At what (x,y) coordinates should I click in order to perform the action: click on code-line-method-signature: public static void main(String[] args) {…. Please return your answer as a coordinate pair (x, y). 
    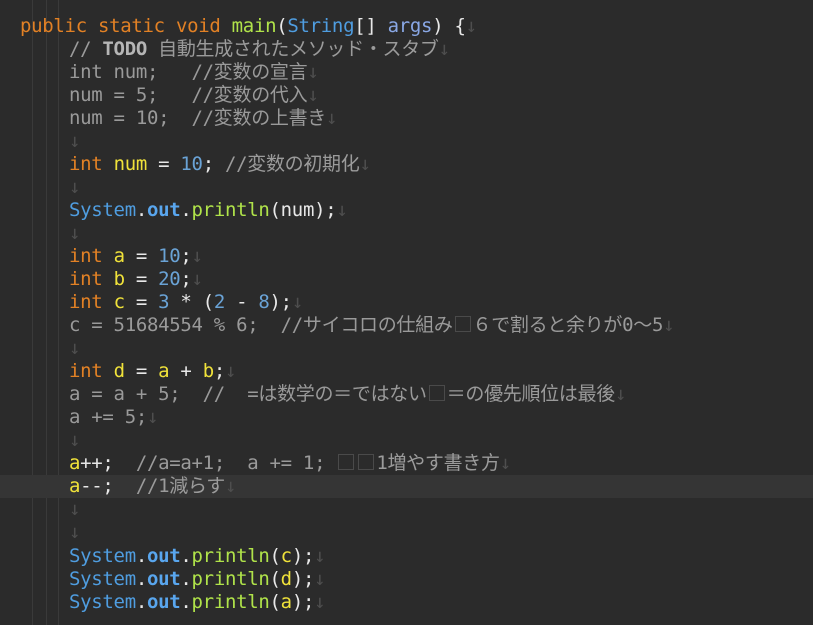
    Looking at the image, I should click on (406, 26).